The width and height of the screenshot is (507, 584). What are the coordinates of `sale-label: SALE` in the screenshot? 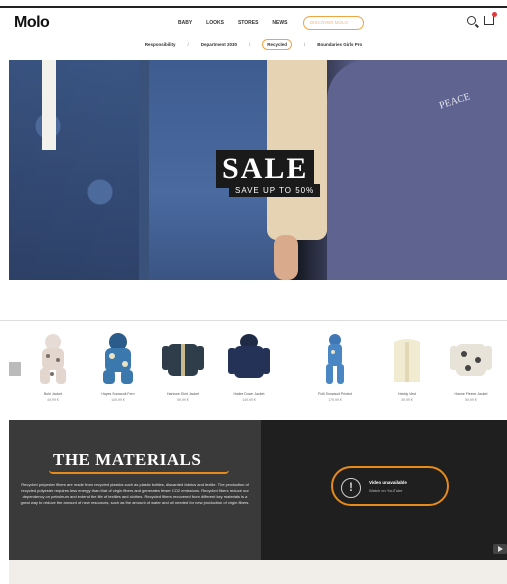 It's located at (265, 169).